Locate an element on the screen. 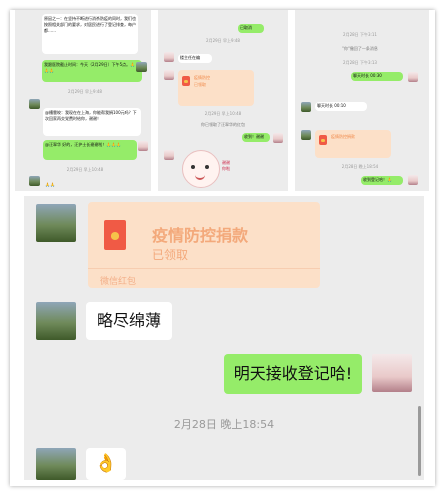  message-bubble: 聊天时长 00:10 is located at coordinates (341, 106).